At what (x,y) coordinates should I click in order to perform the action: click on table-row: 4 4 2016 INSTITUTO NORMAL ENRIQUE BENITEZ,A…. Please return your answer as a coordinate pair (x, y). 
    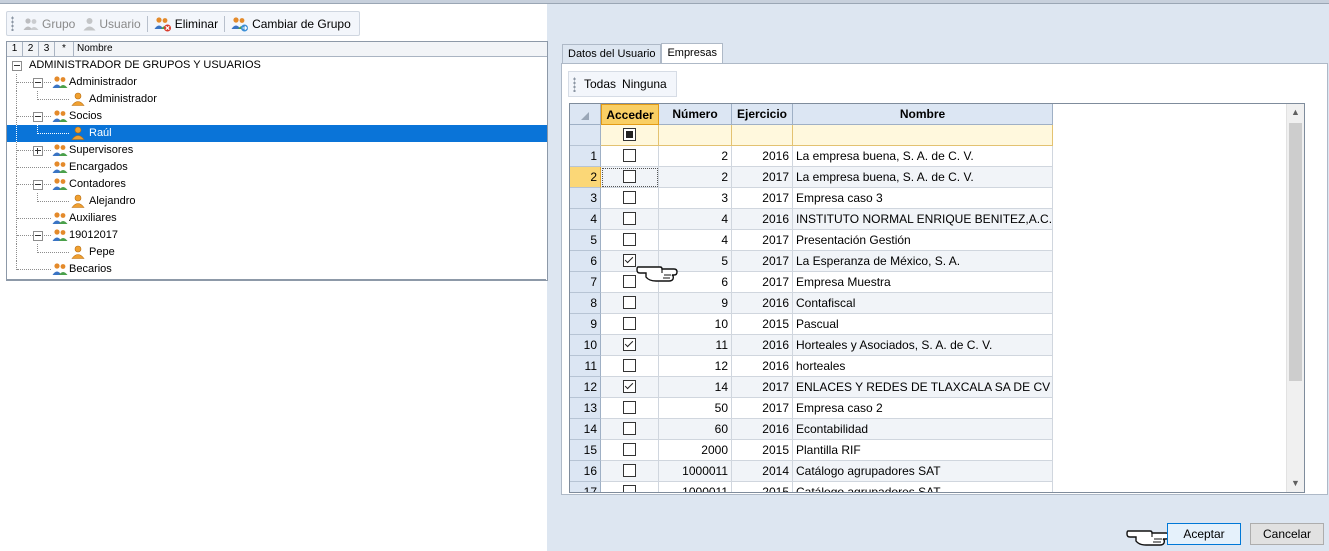
    Looking at the image, I should click on (811, 219).